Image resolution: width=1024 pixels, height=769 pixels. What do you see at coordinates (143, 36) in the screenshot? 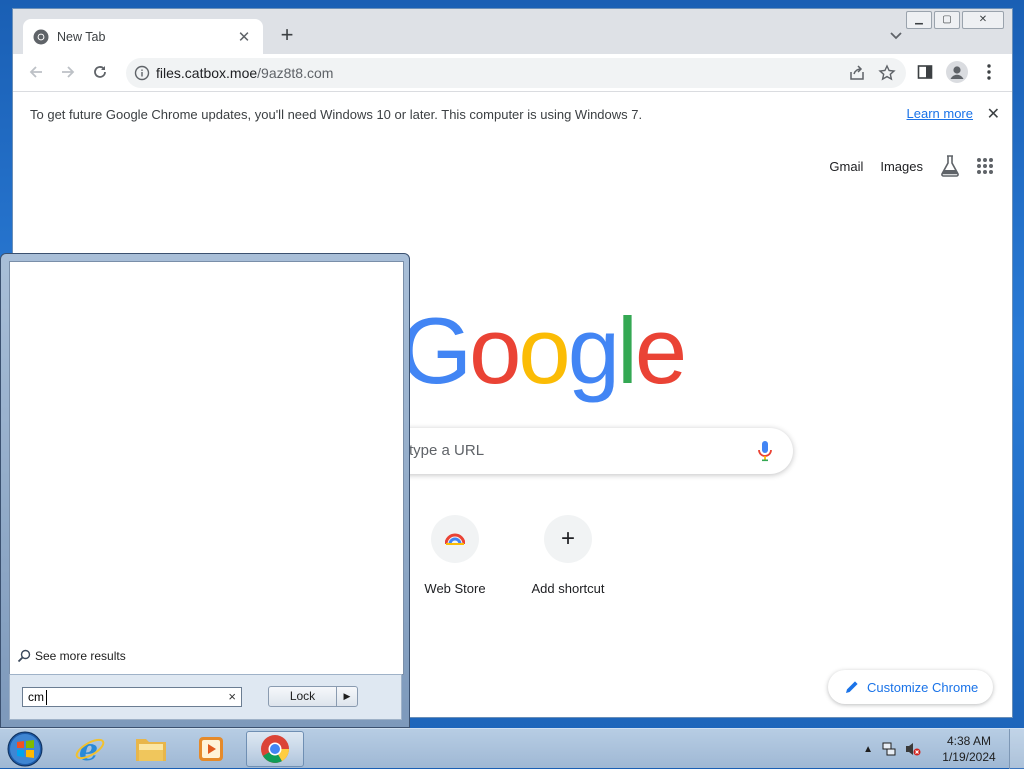
I see `tab-new-tab: New Tab ✕` at bounding box center [143, 36].